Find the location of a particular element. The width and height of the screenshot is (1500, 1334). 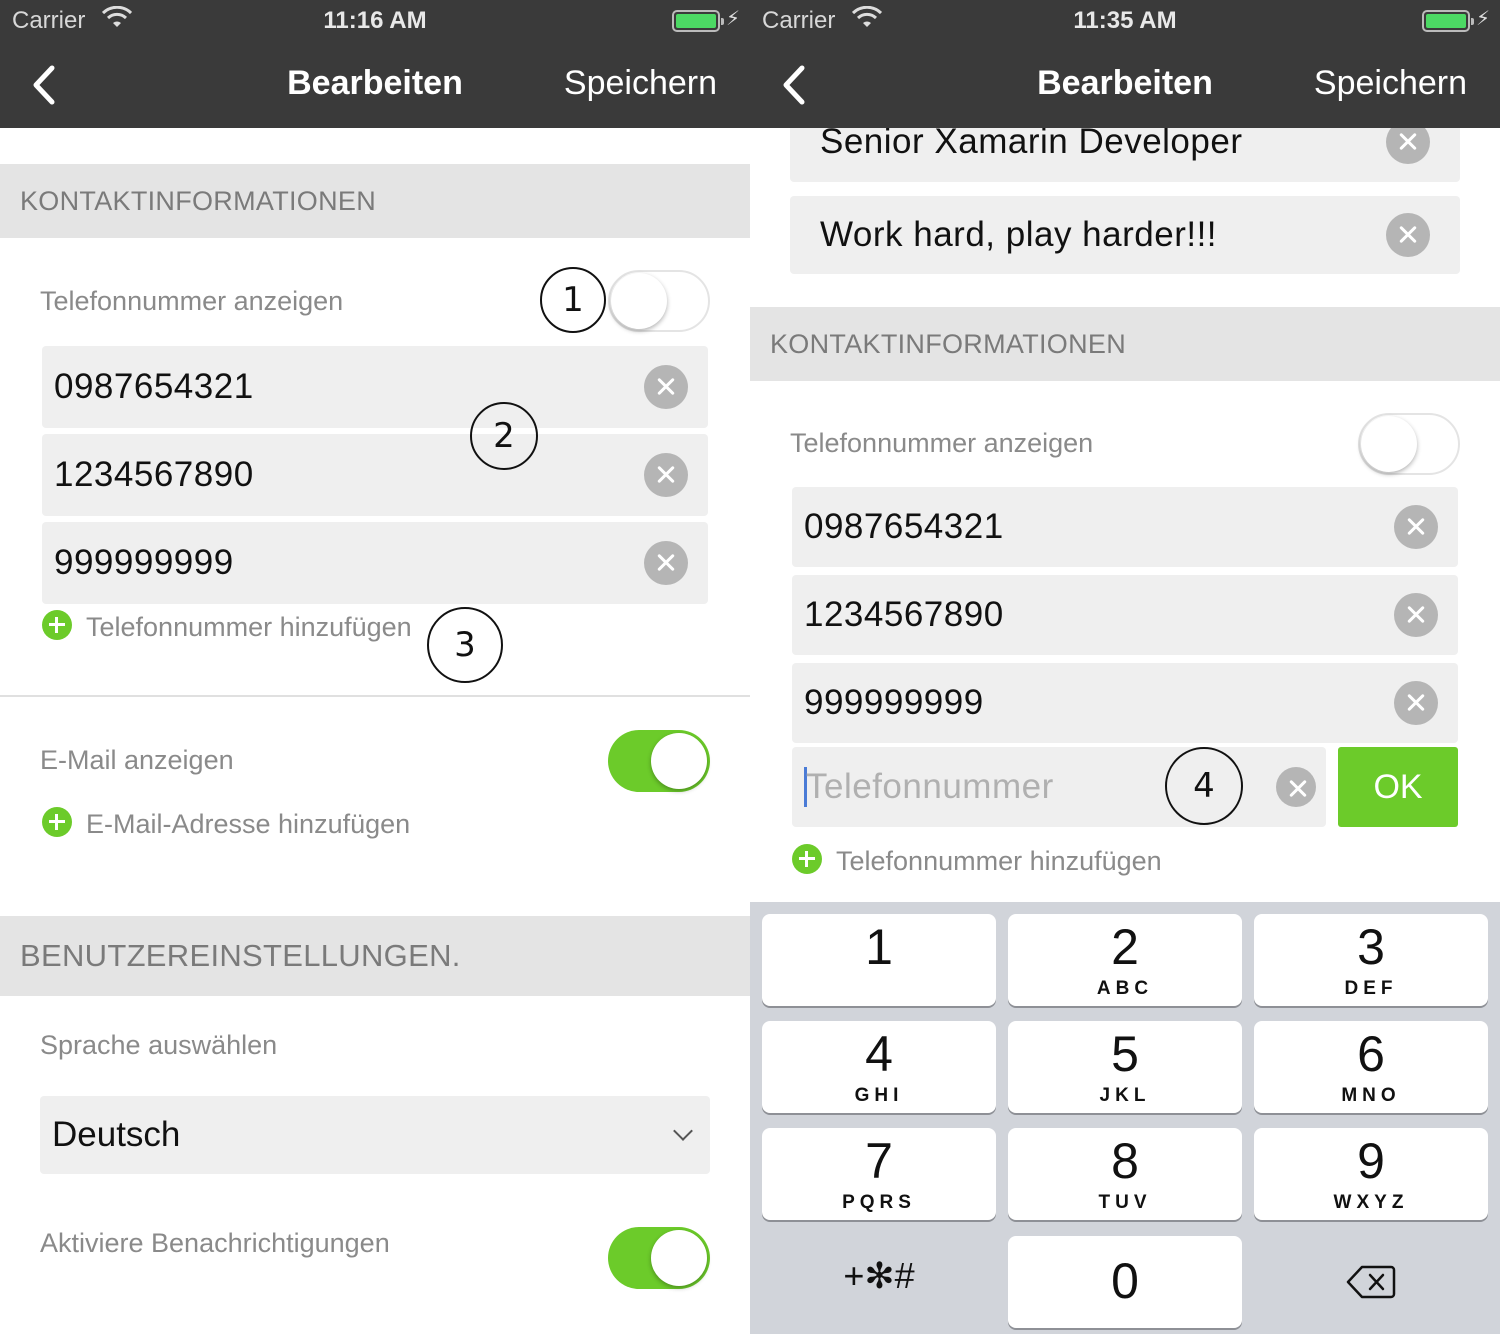

show-email-label: E-Mail anzeigen is located at coordinates (137, 760).